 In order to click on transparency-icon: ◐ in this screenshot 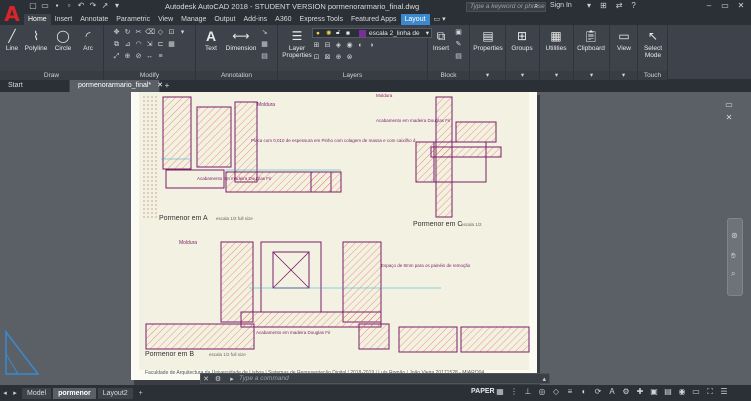, I will do `click(584, 392)`.